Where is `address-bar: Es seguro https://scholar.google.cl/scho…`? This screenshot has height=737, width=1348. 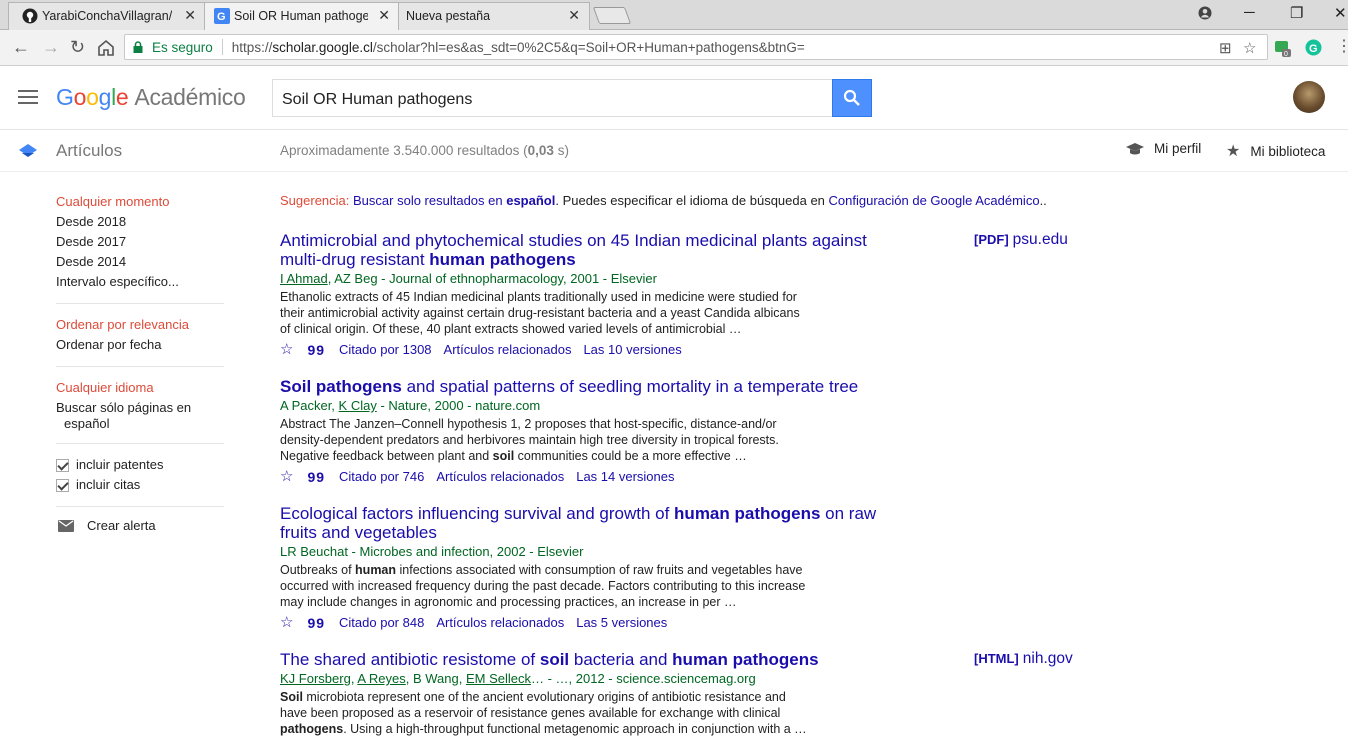 address-bar: Es seguro https://scholar.google.cl/scho… is located at coordinates (696, 47).